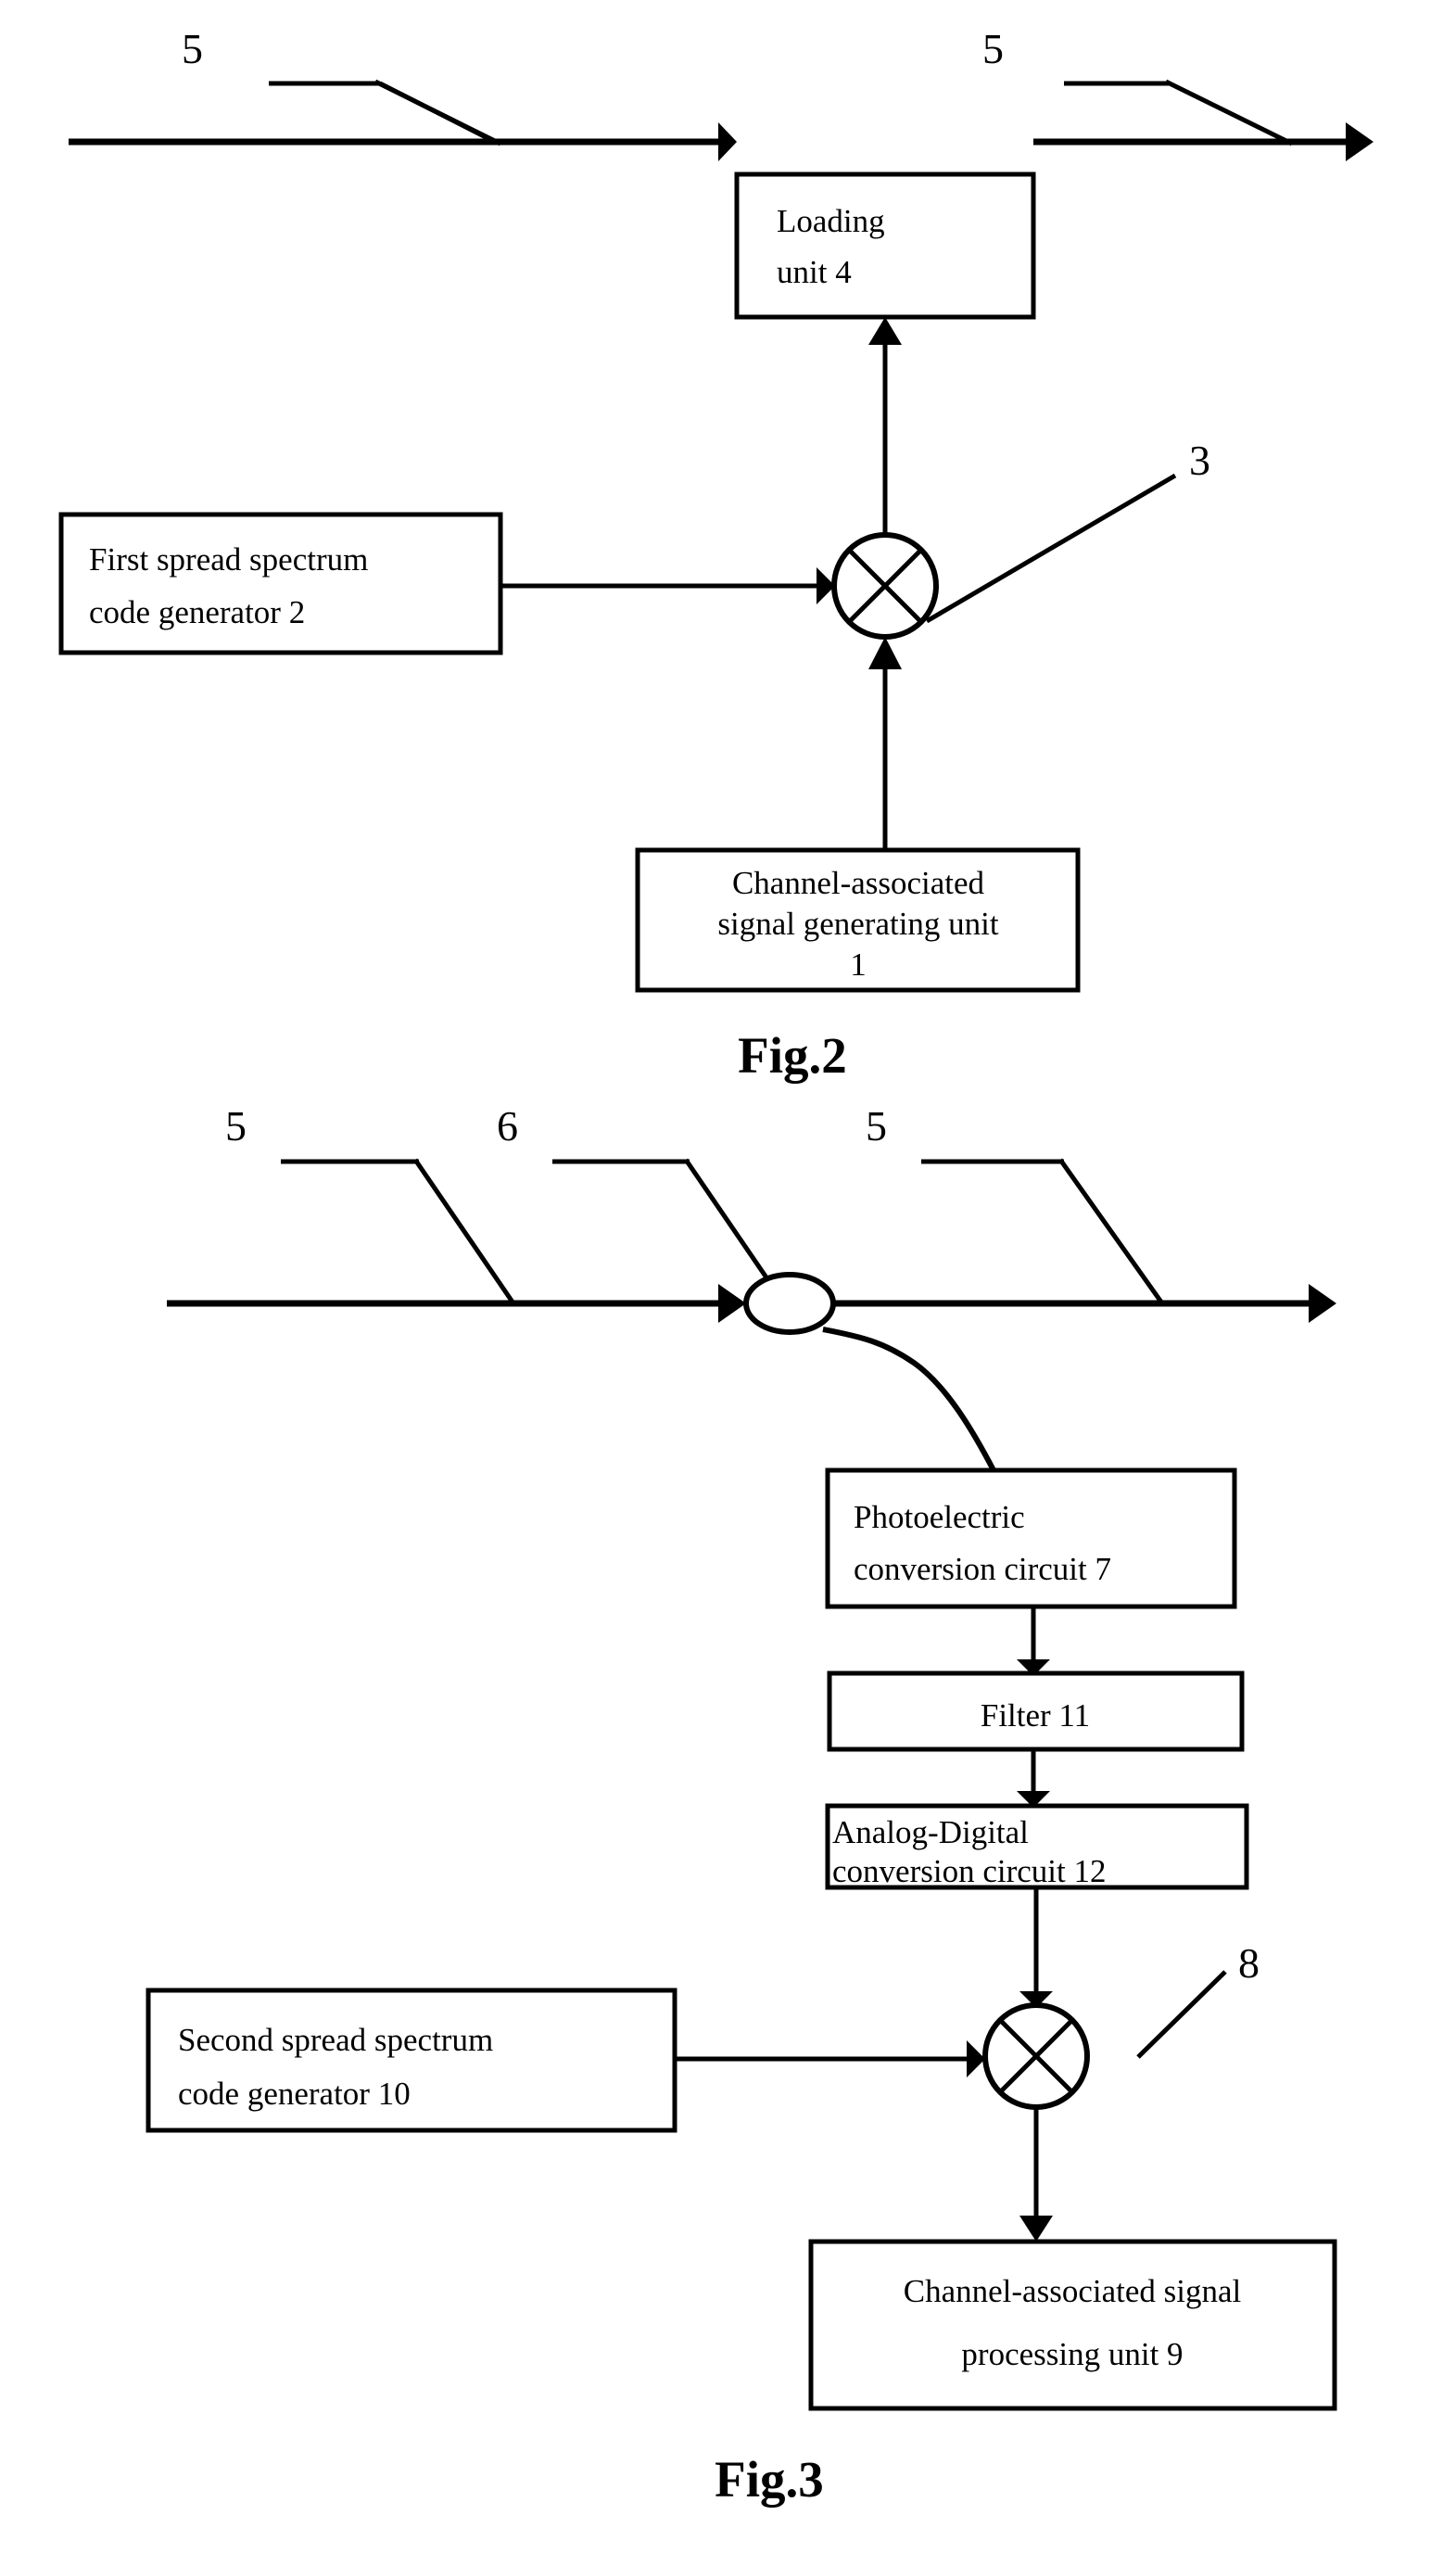  What do you see at coordinates (826, 585) in the screenshot?
I see `arrow-first-gen-to-mixer` at bounding box center [826, 585].